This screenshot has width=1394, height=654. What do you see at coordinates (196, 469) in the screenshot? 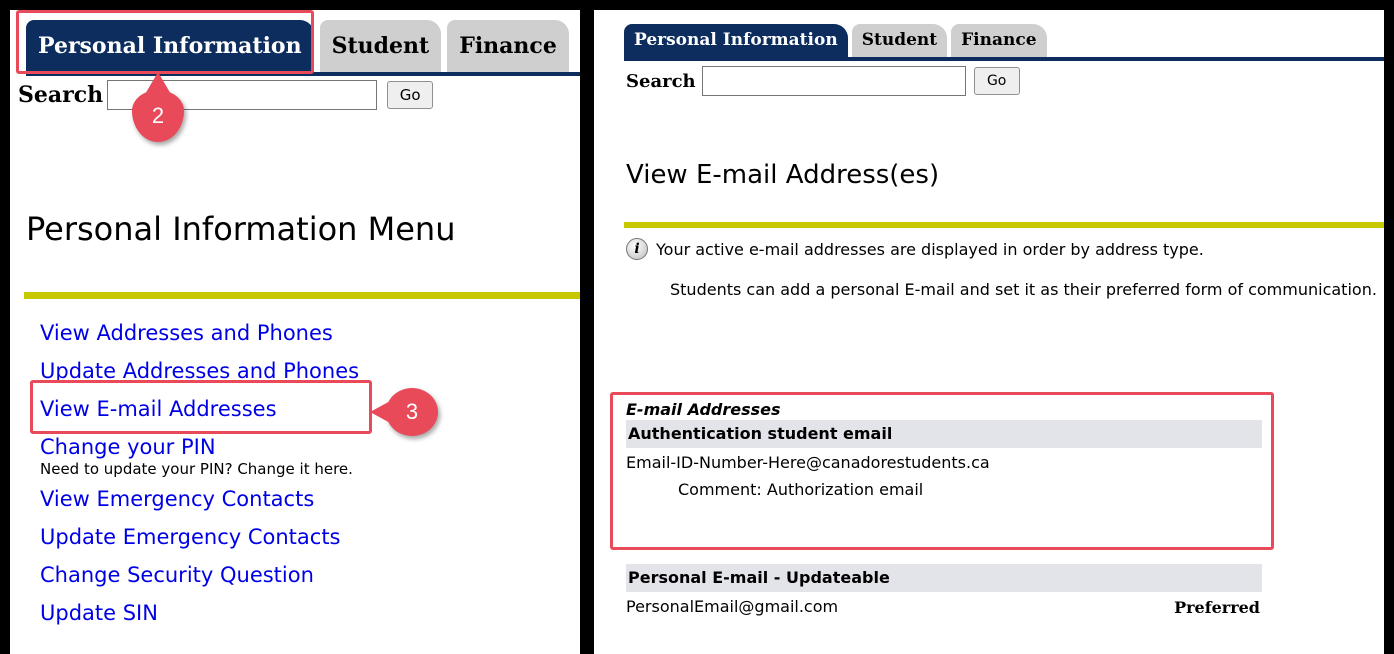
I see `menu-change-pin-description: Need to update your PIN? Change it here.` at bounding box center [196, 469].